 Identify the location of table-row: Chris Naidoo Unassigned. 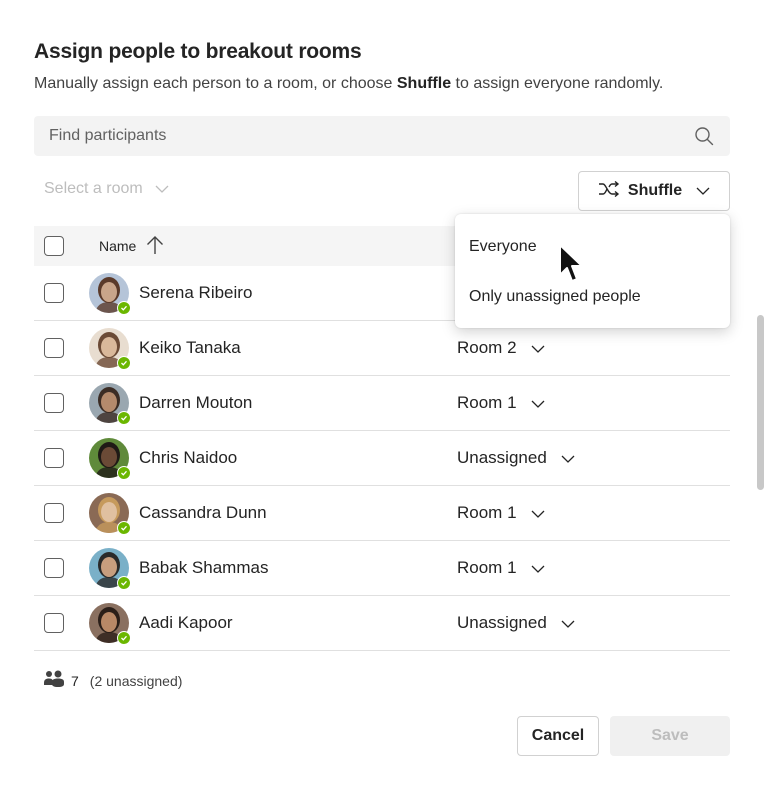
(382, 458).